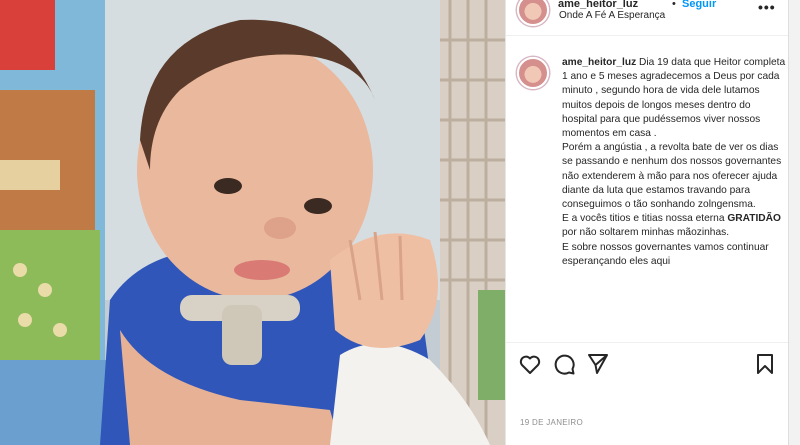 The height and width of the screenshot is (445, 800). What do you see at coordinates (646, 233) in the screenshot?
I see `caption-paragraph-3b: por não soltarem minhas mãozinhas.` at bounding box center [646, 233].